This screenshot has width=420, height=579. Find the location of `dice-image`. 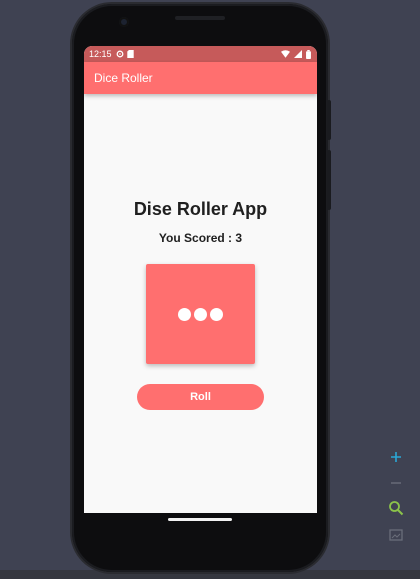

dice-image is located at coordinates (200, 314).